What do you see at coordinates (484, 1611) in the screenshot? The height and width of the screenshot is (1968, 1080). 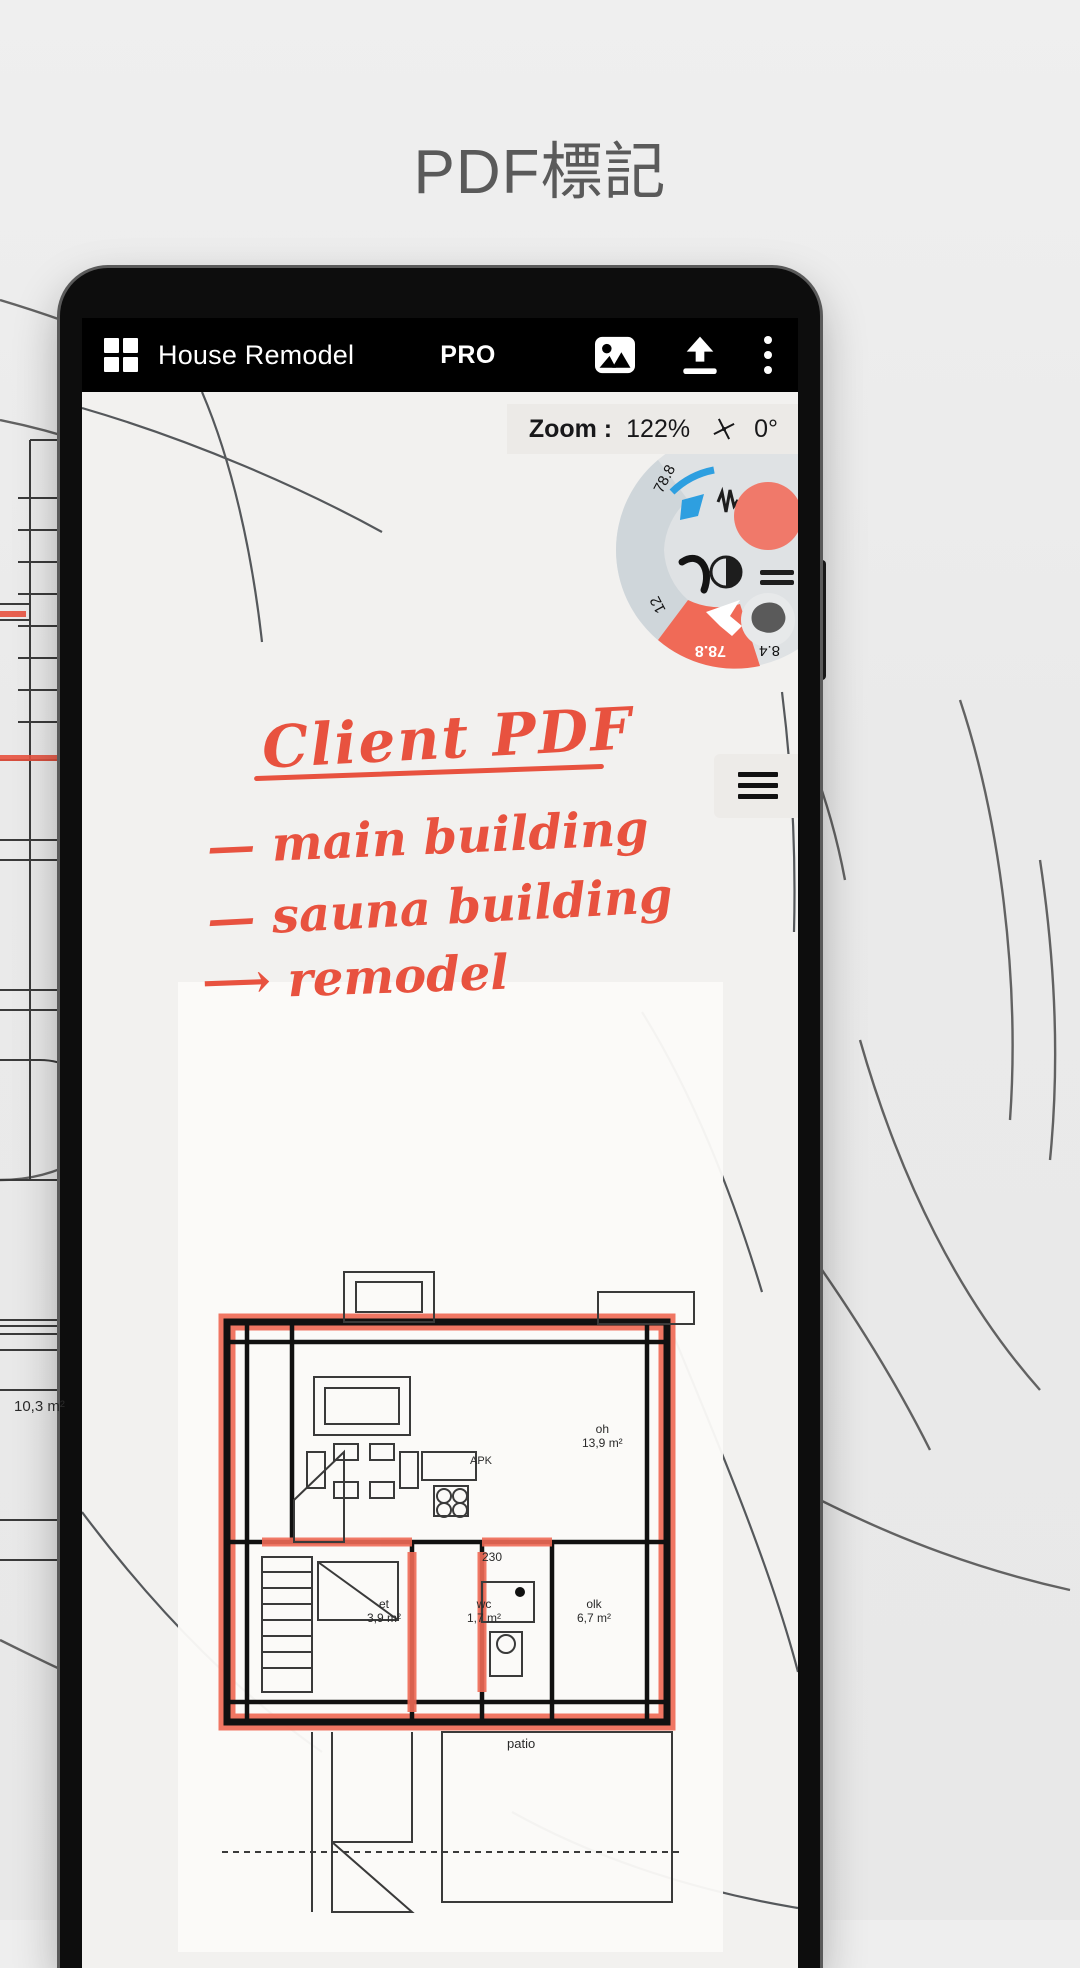 I see `room-label-wc: wc 1,7 m²` at bounding box center [484, 1611].